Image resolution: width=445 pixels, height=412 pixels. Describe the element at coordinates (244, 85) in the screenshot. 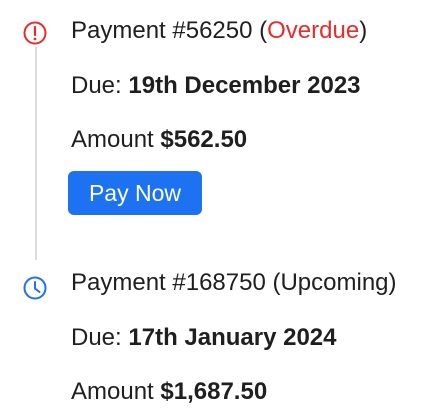

I see `due-date-value: 19th December 2023` at that location.